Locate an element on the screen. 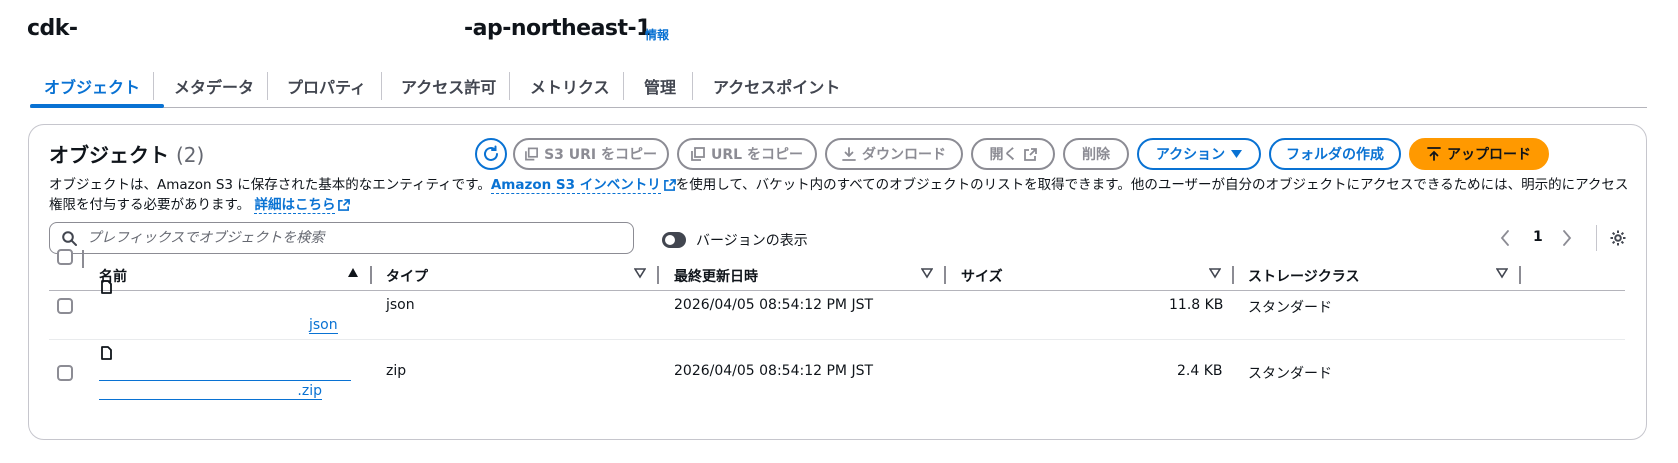  column-header-last-modified: 最終更新日時 is located at coordinates (716, 275).